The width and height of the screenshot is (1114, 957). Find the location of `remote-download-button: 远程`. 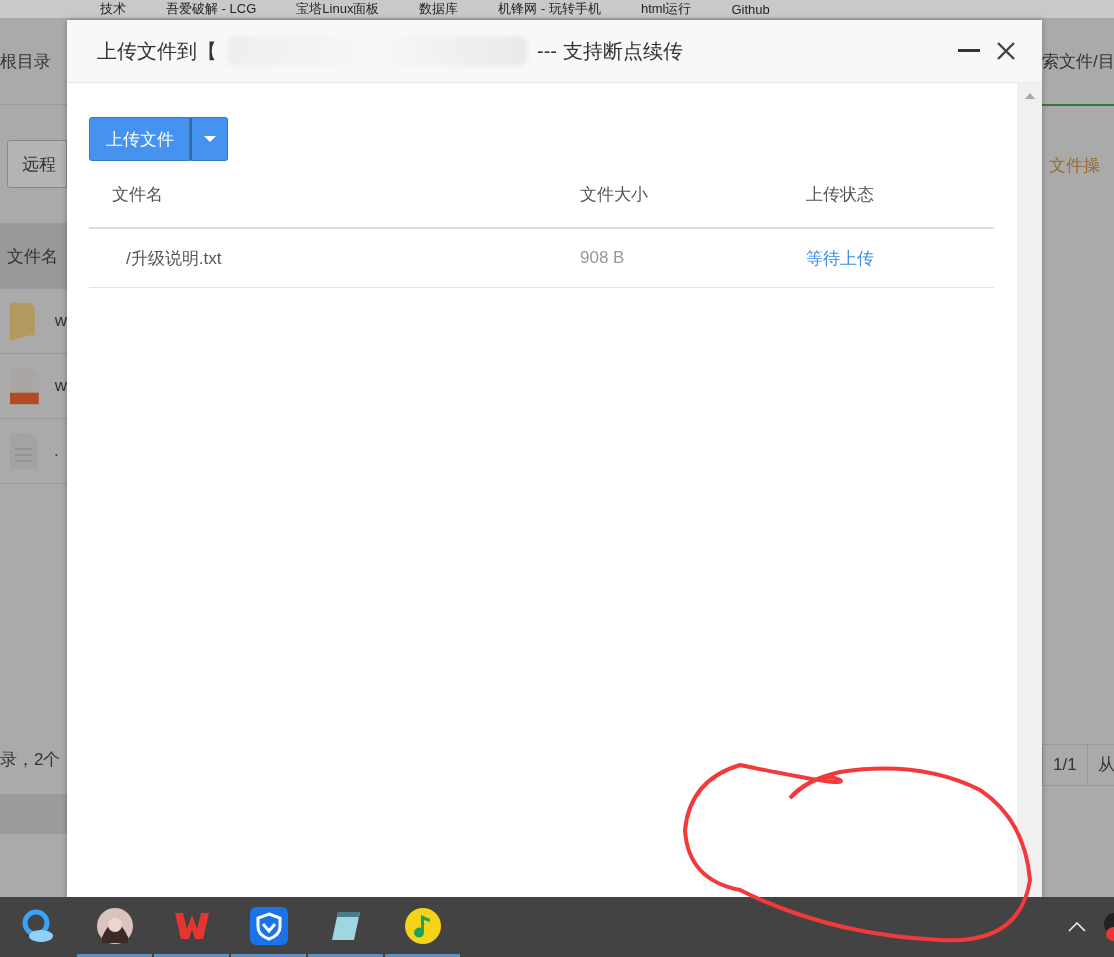

remote-download-button: 远程 is located at coordinates (37, 164).